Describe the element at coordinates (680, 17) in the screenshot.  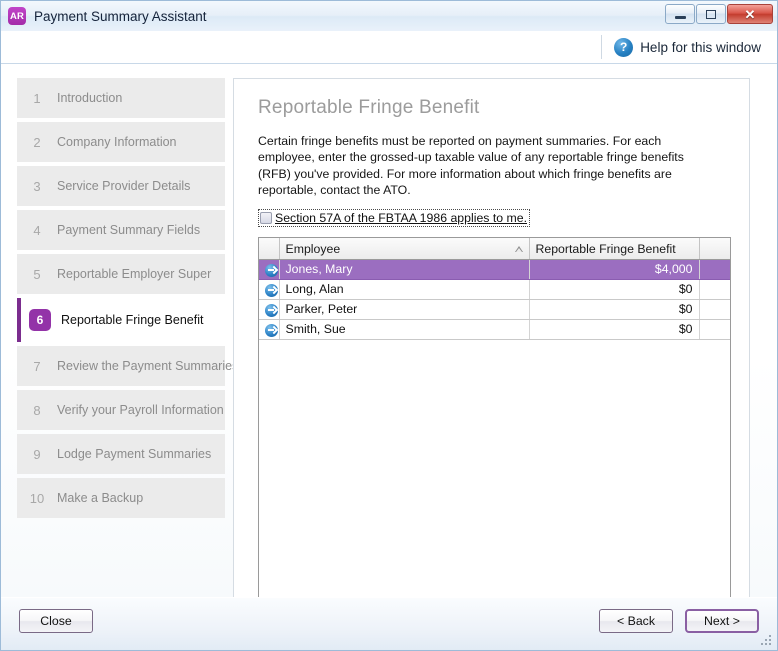
I see `minimize-icon` at that location.